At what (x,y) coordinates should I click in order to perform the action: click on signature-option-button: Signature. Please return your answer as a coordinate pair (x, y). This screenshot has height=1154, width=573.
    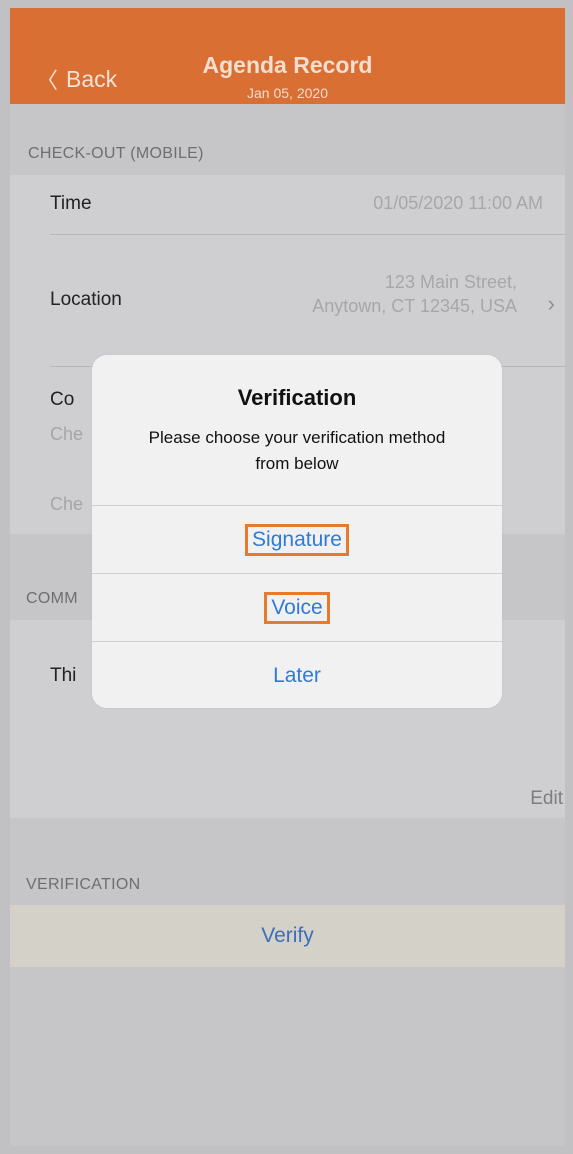
    Looking at the image, I should click on (297, 539).